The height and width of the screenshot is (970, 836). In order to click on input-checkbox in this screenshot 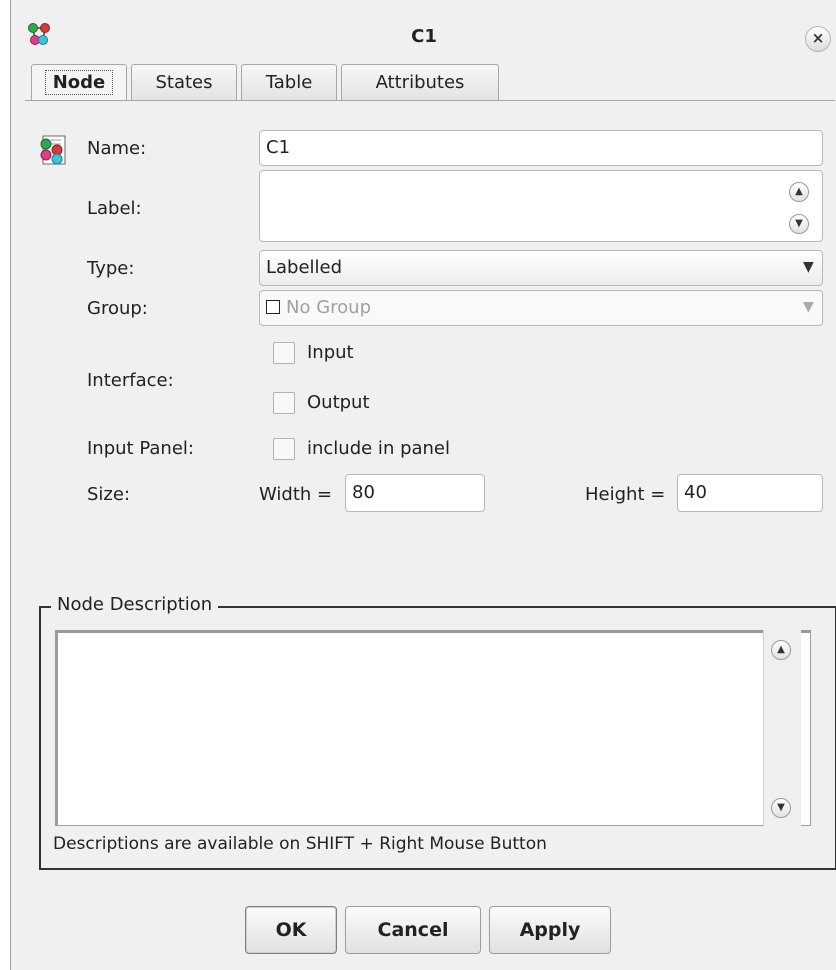, I will do `click(284, 353)`.